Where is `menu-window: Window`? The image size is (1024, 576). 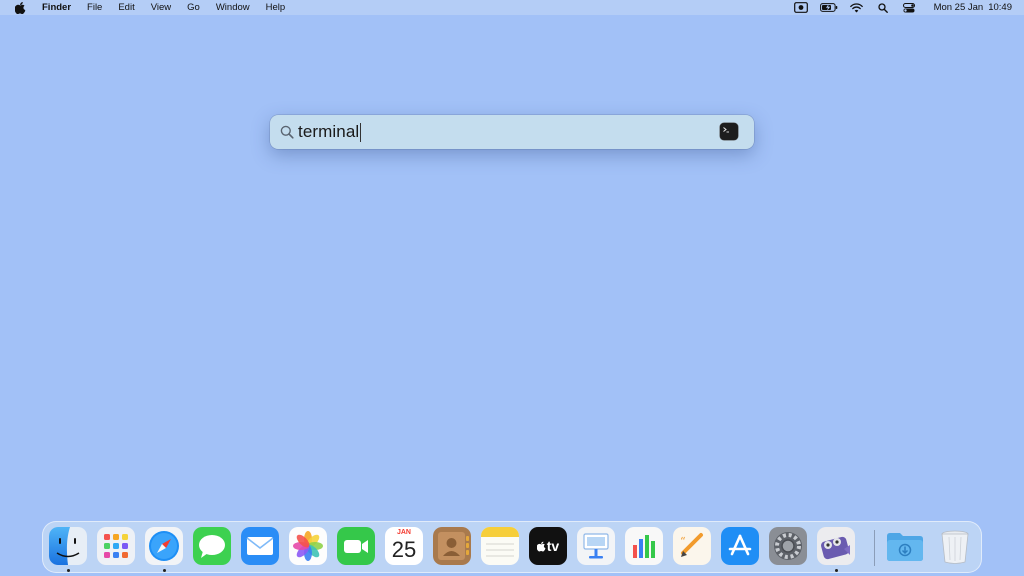
menu-window: Window is located at coordinates (233, 7).